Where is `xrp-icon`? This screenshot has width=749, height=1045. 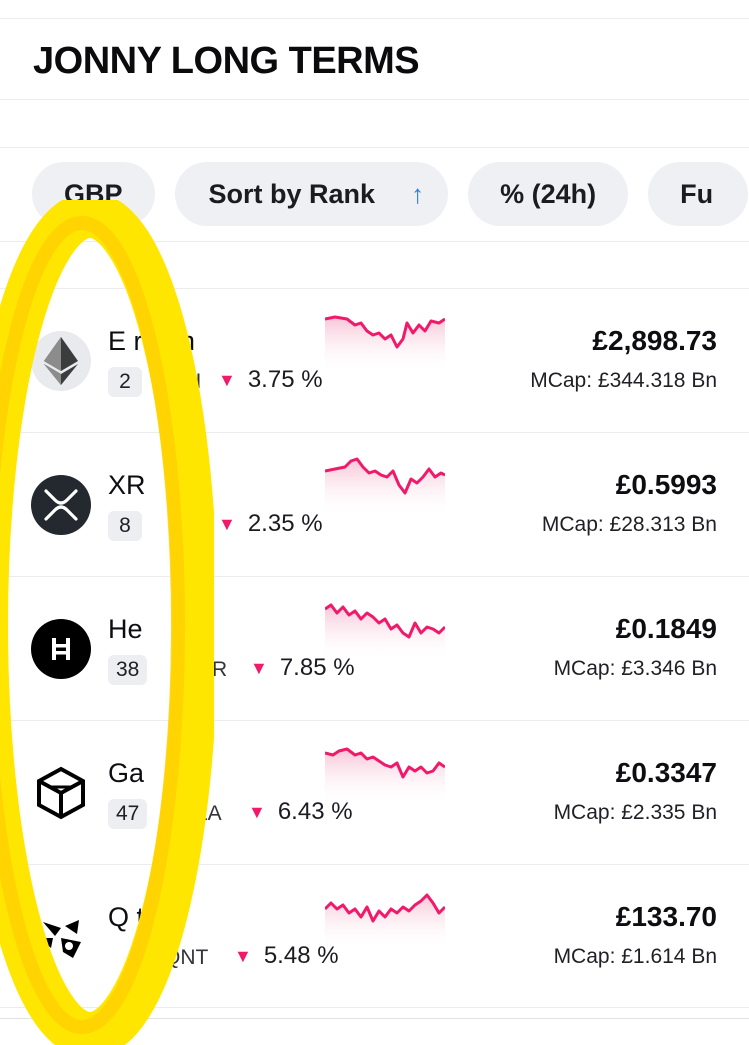 xrp-icon is located at coordinates (61, 505).